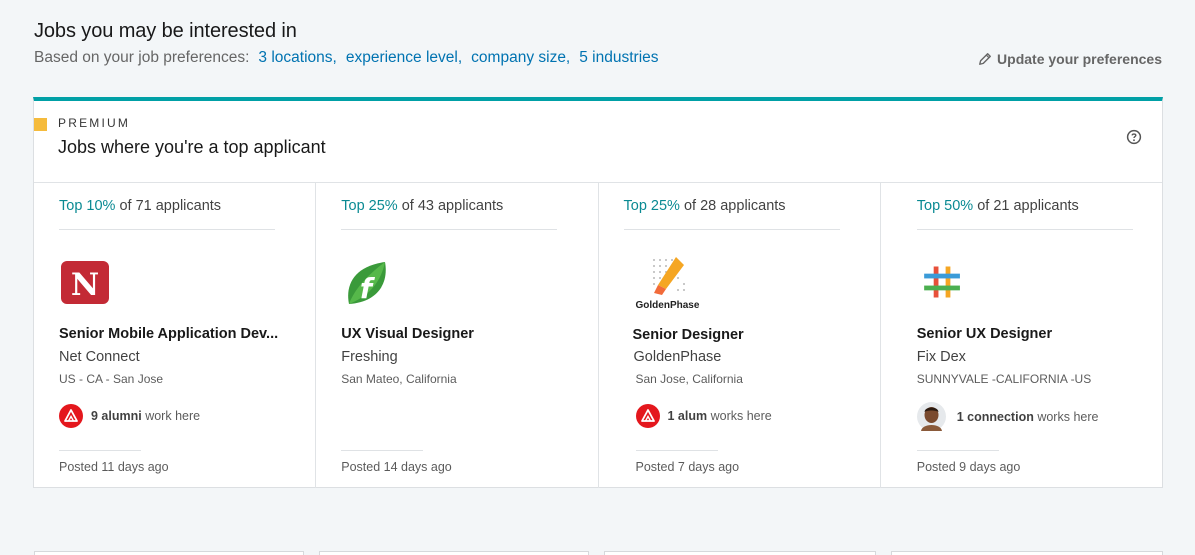 This screenshot has height=555, width=1195. I want to click on rank-applicant-count: of 28 applicants, so click(734, 206).